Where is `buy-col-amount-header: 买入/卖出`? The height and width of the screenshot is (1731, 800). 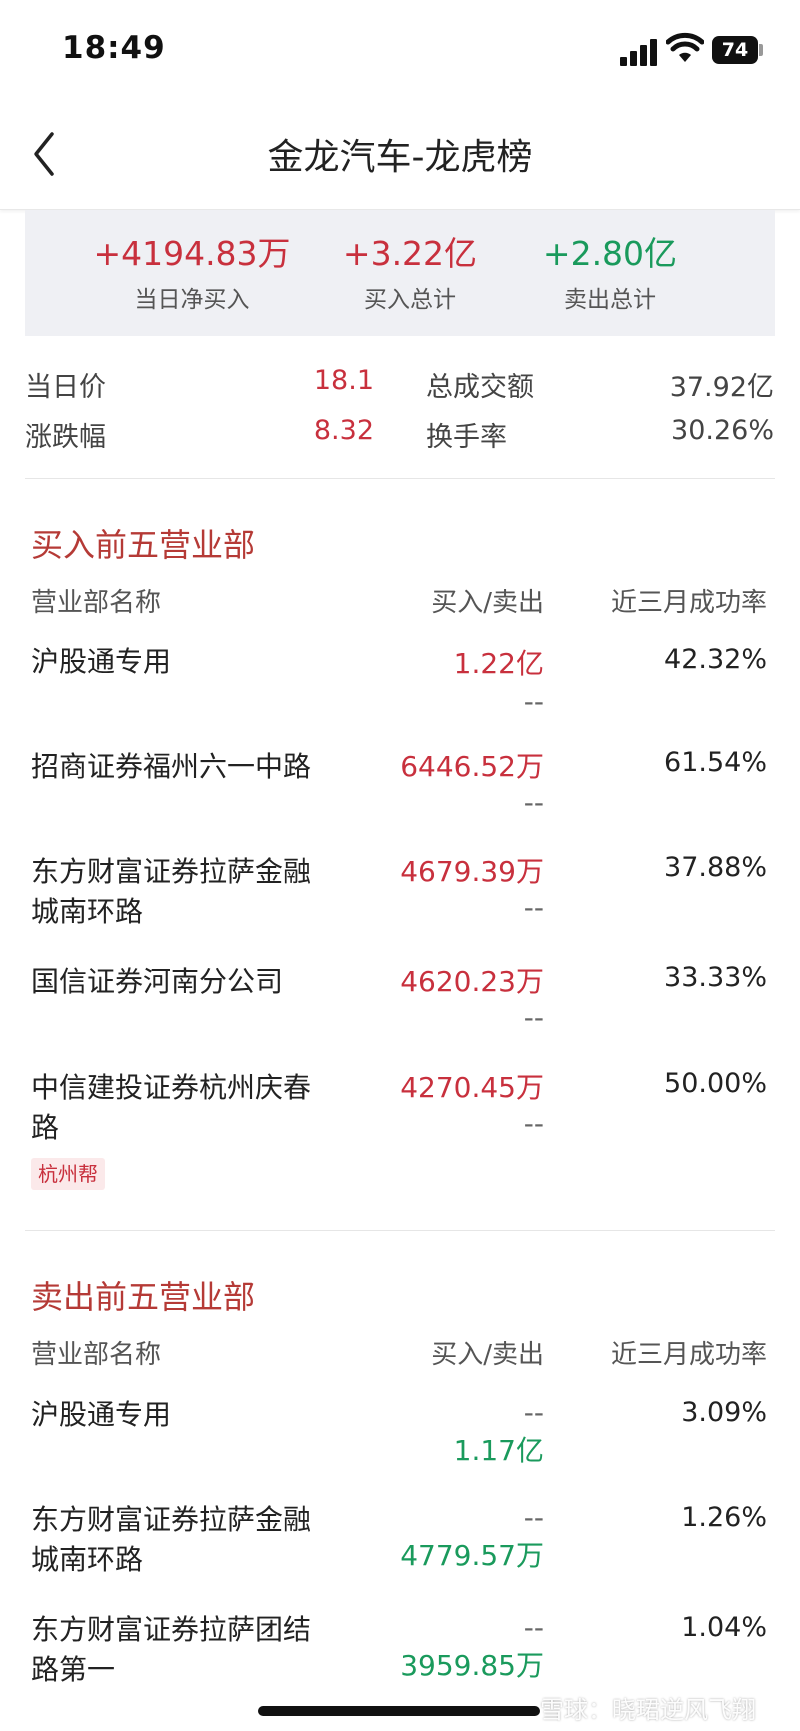 buy-col-amount-header: 买入/卖出 is located at coordinates (487, 603).